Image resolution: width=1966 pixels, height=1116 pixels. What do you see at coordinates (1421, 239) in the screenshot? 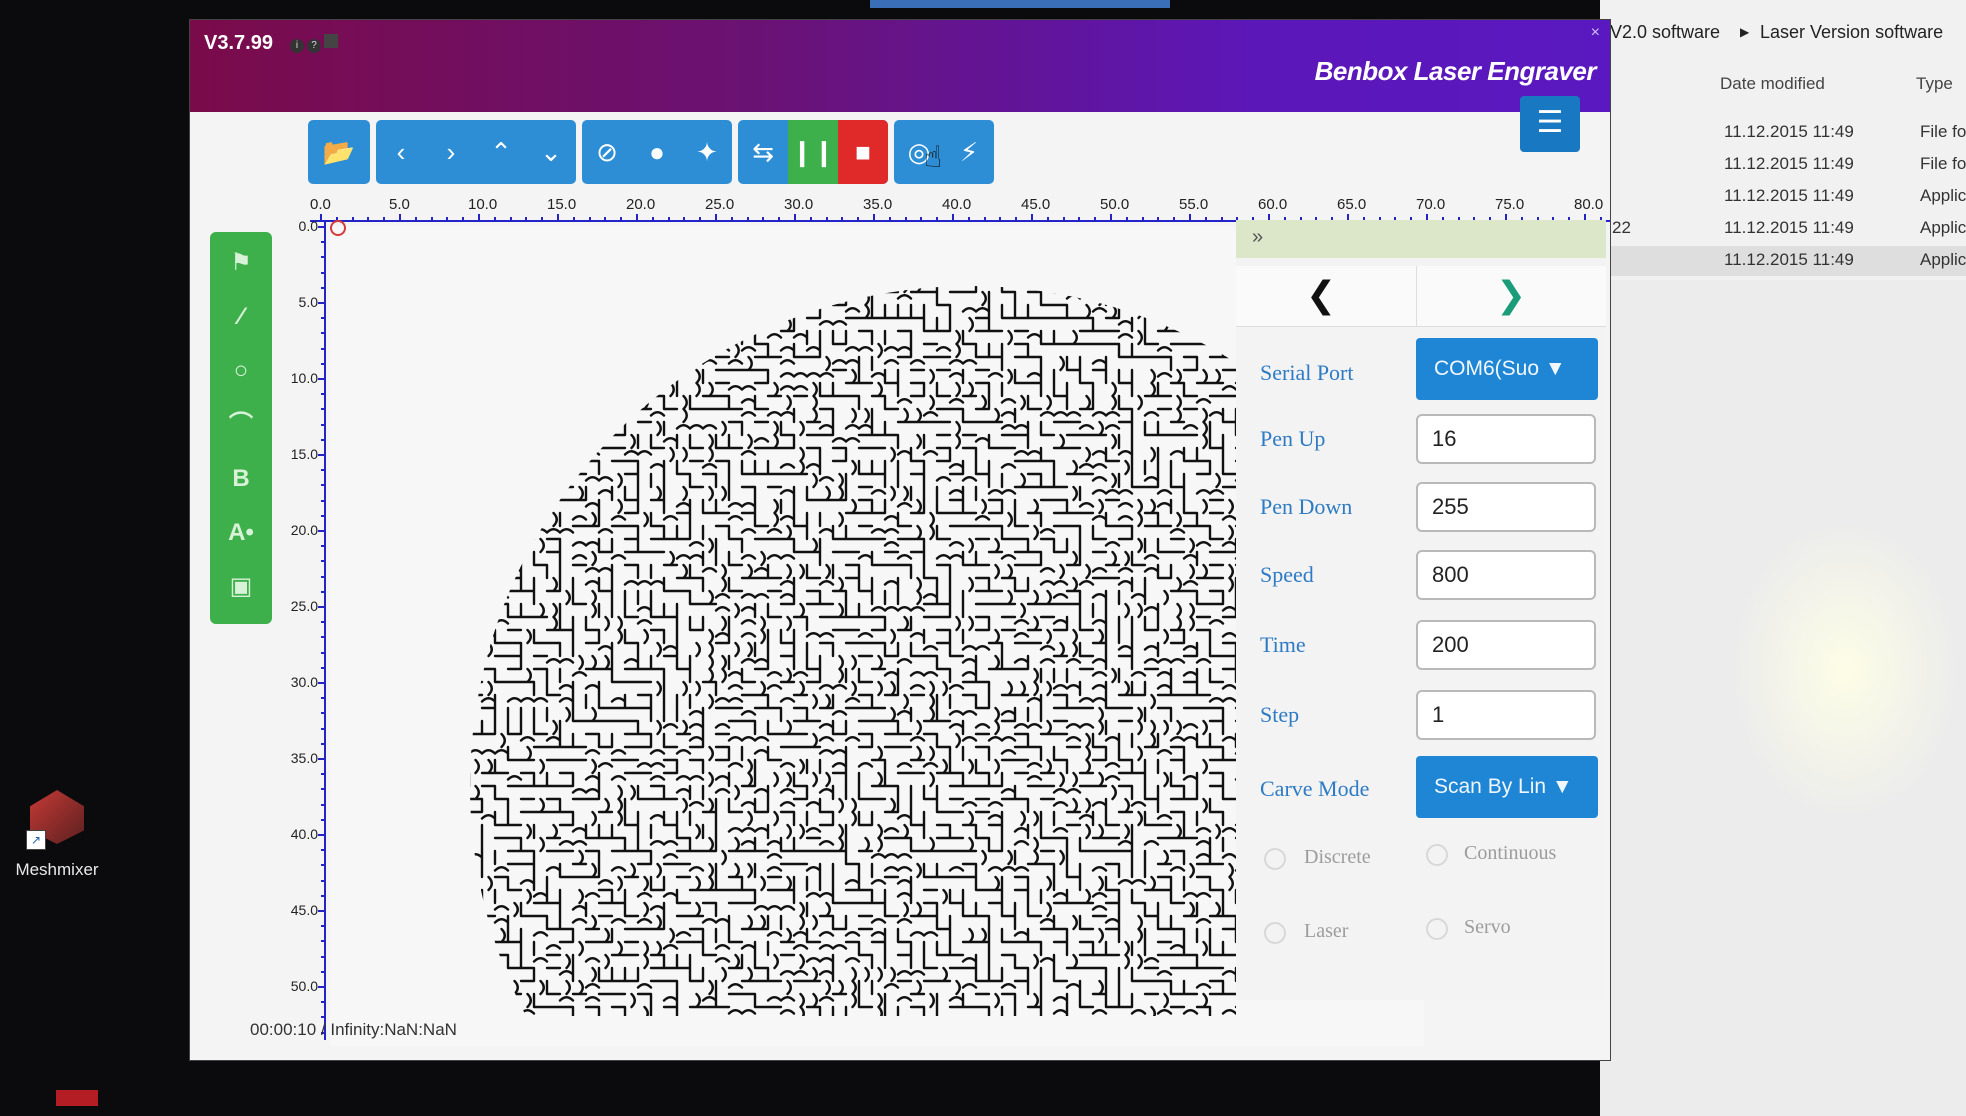
I see `panel-header: »` at bounding box center [1421, 239].